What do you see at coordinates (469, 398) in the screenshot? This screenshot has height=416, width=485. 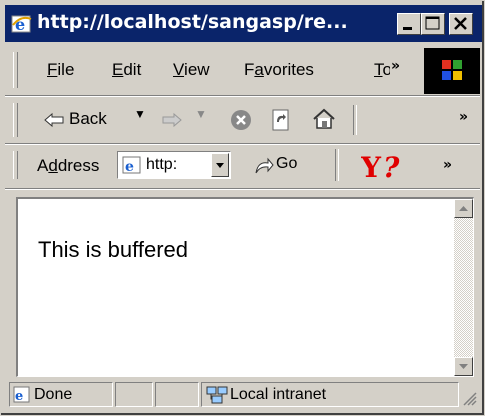 I see `resize-grip-icon` at bounding box center [469, 398].